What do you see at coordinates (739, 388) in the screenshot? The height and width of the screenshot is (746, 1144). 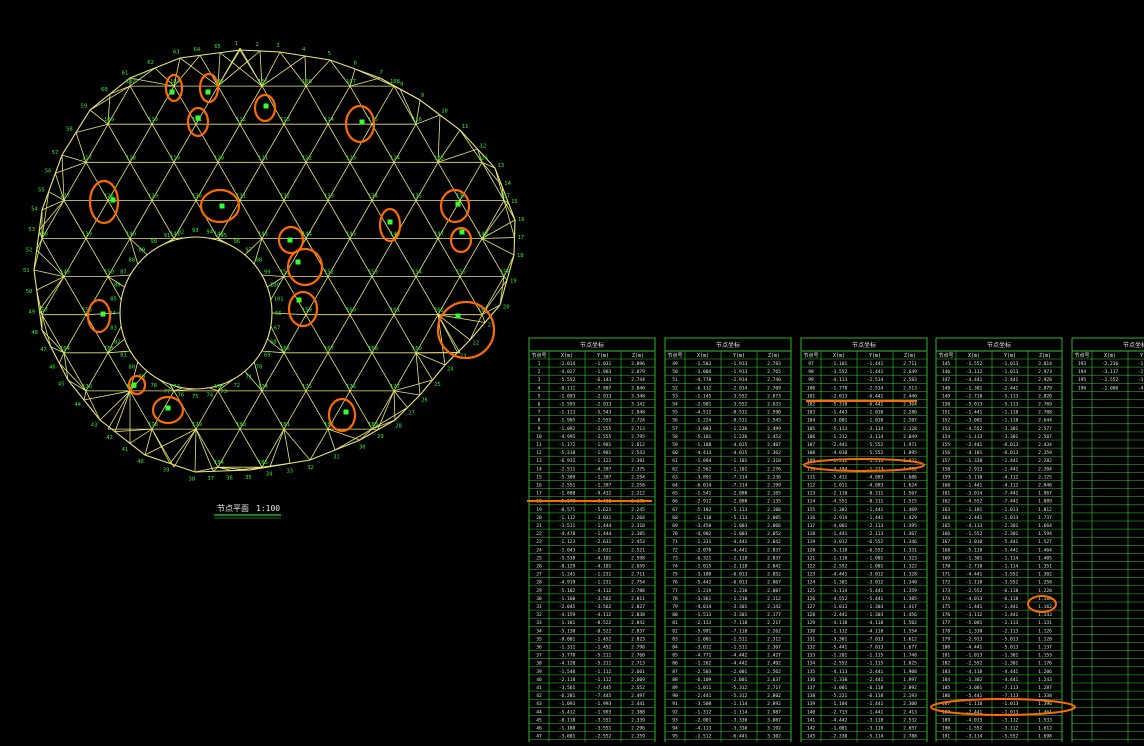 I see `table-cell: -2.914` at bounding box center [739, 388].